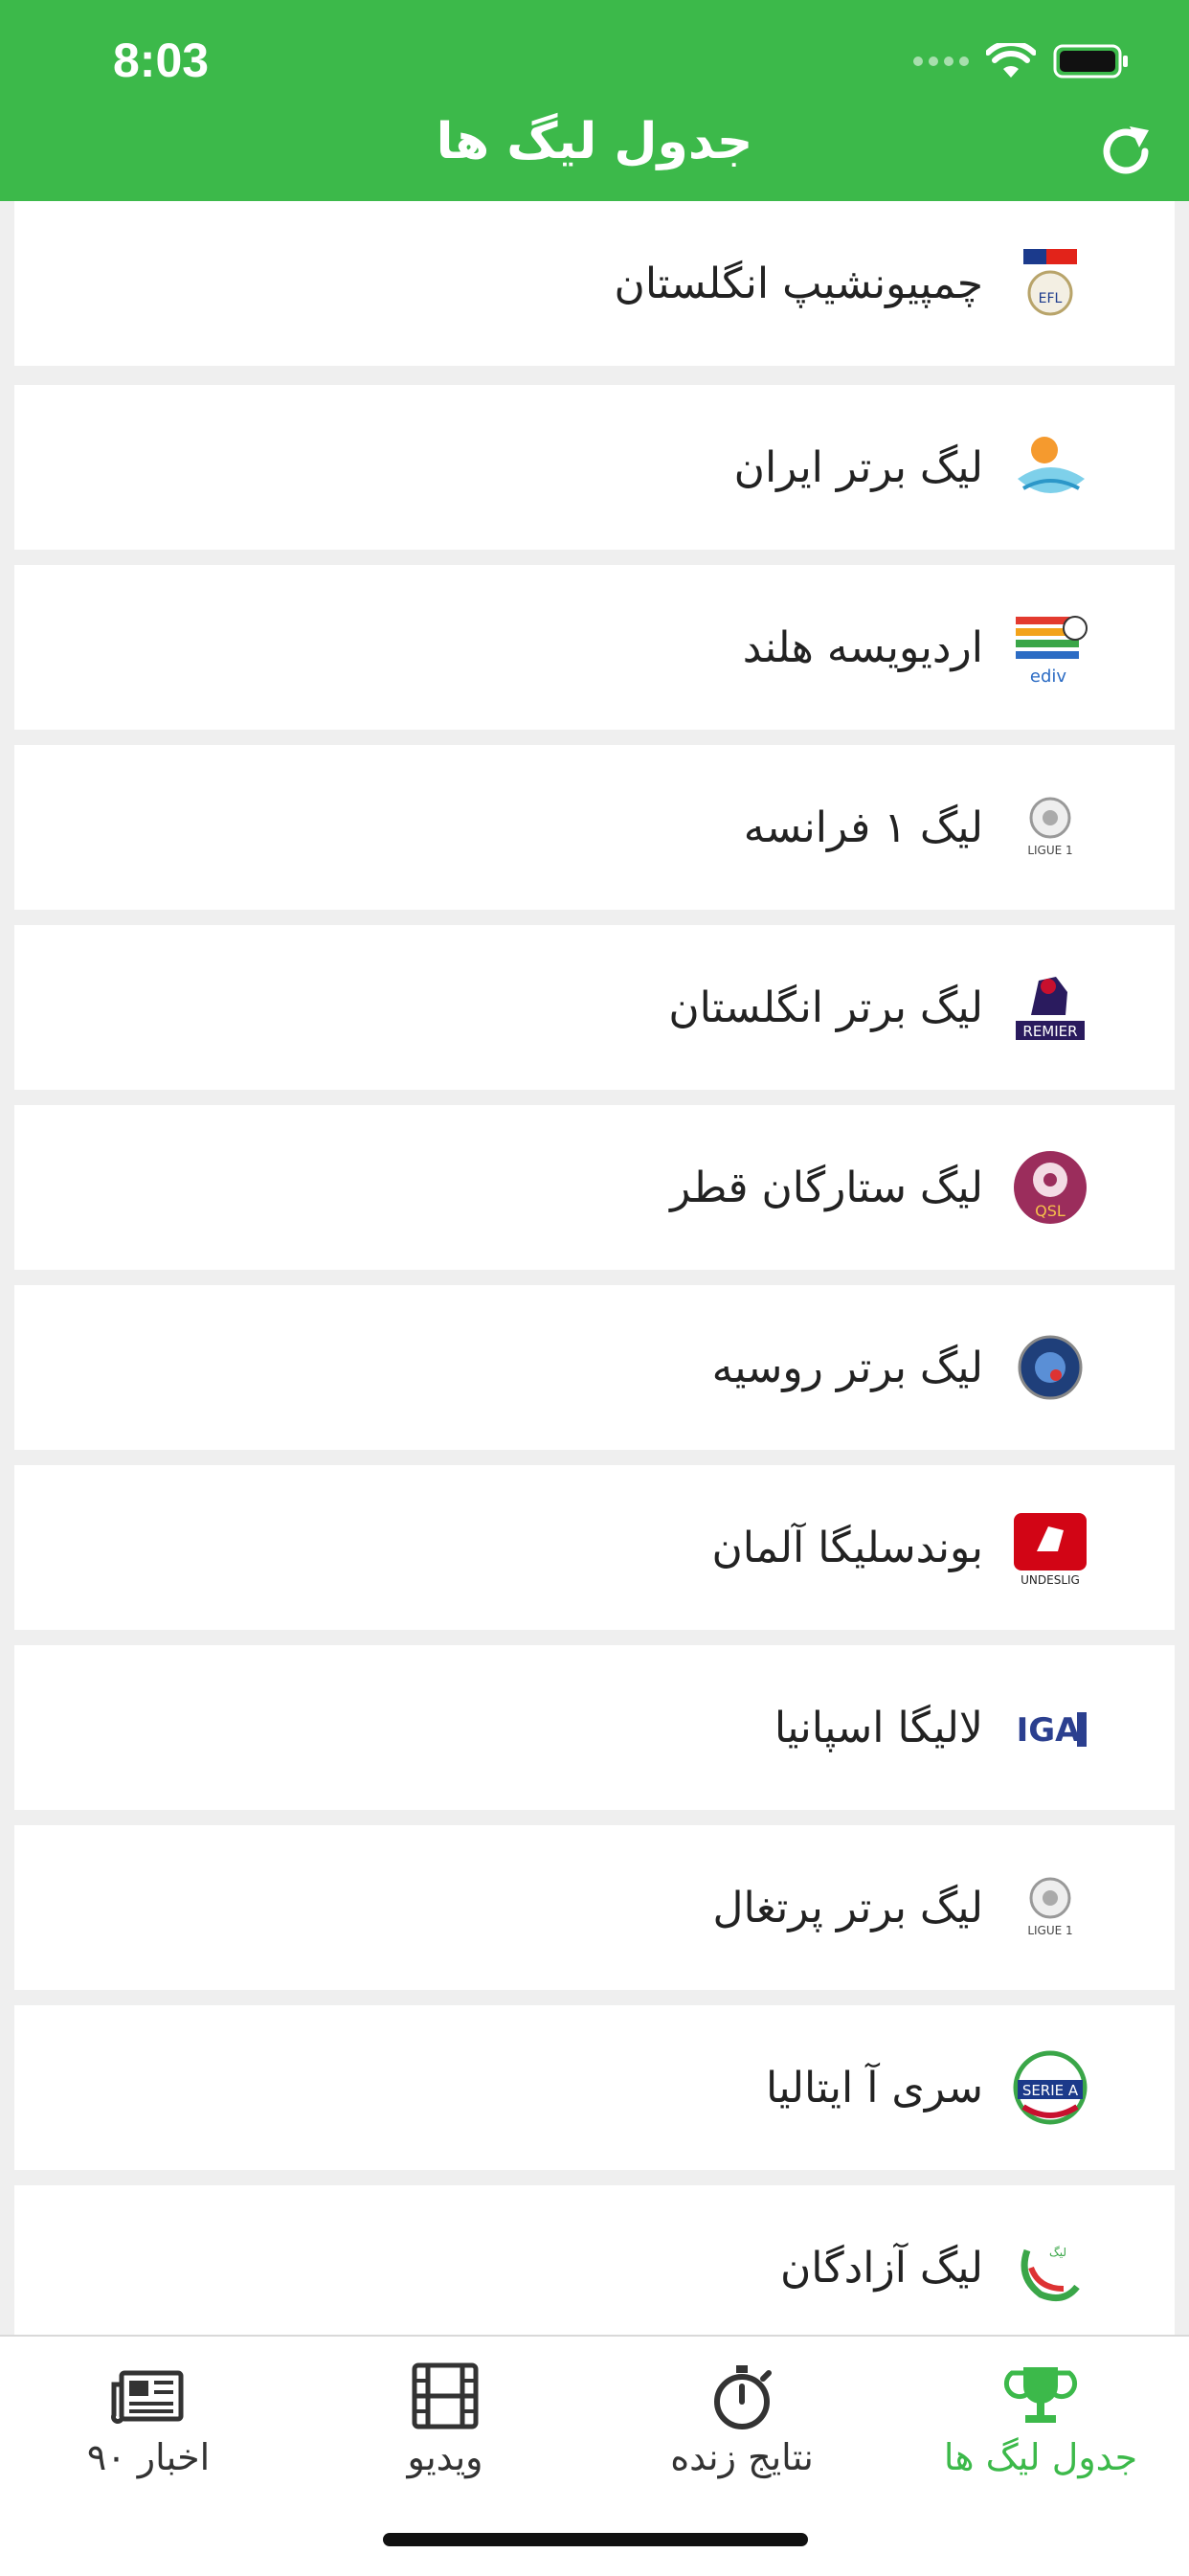  What do you see at coordinates (595, 2539) in the screenshot?
I see `home-indicator` at bounding box center [595, 2539].